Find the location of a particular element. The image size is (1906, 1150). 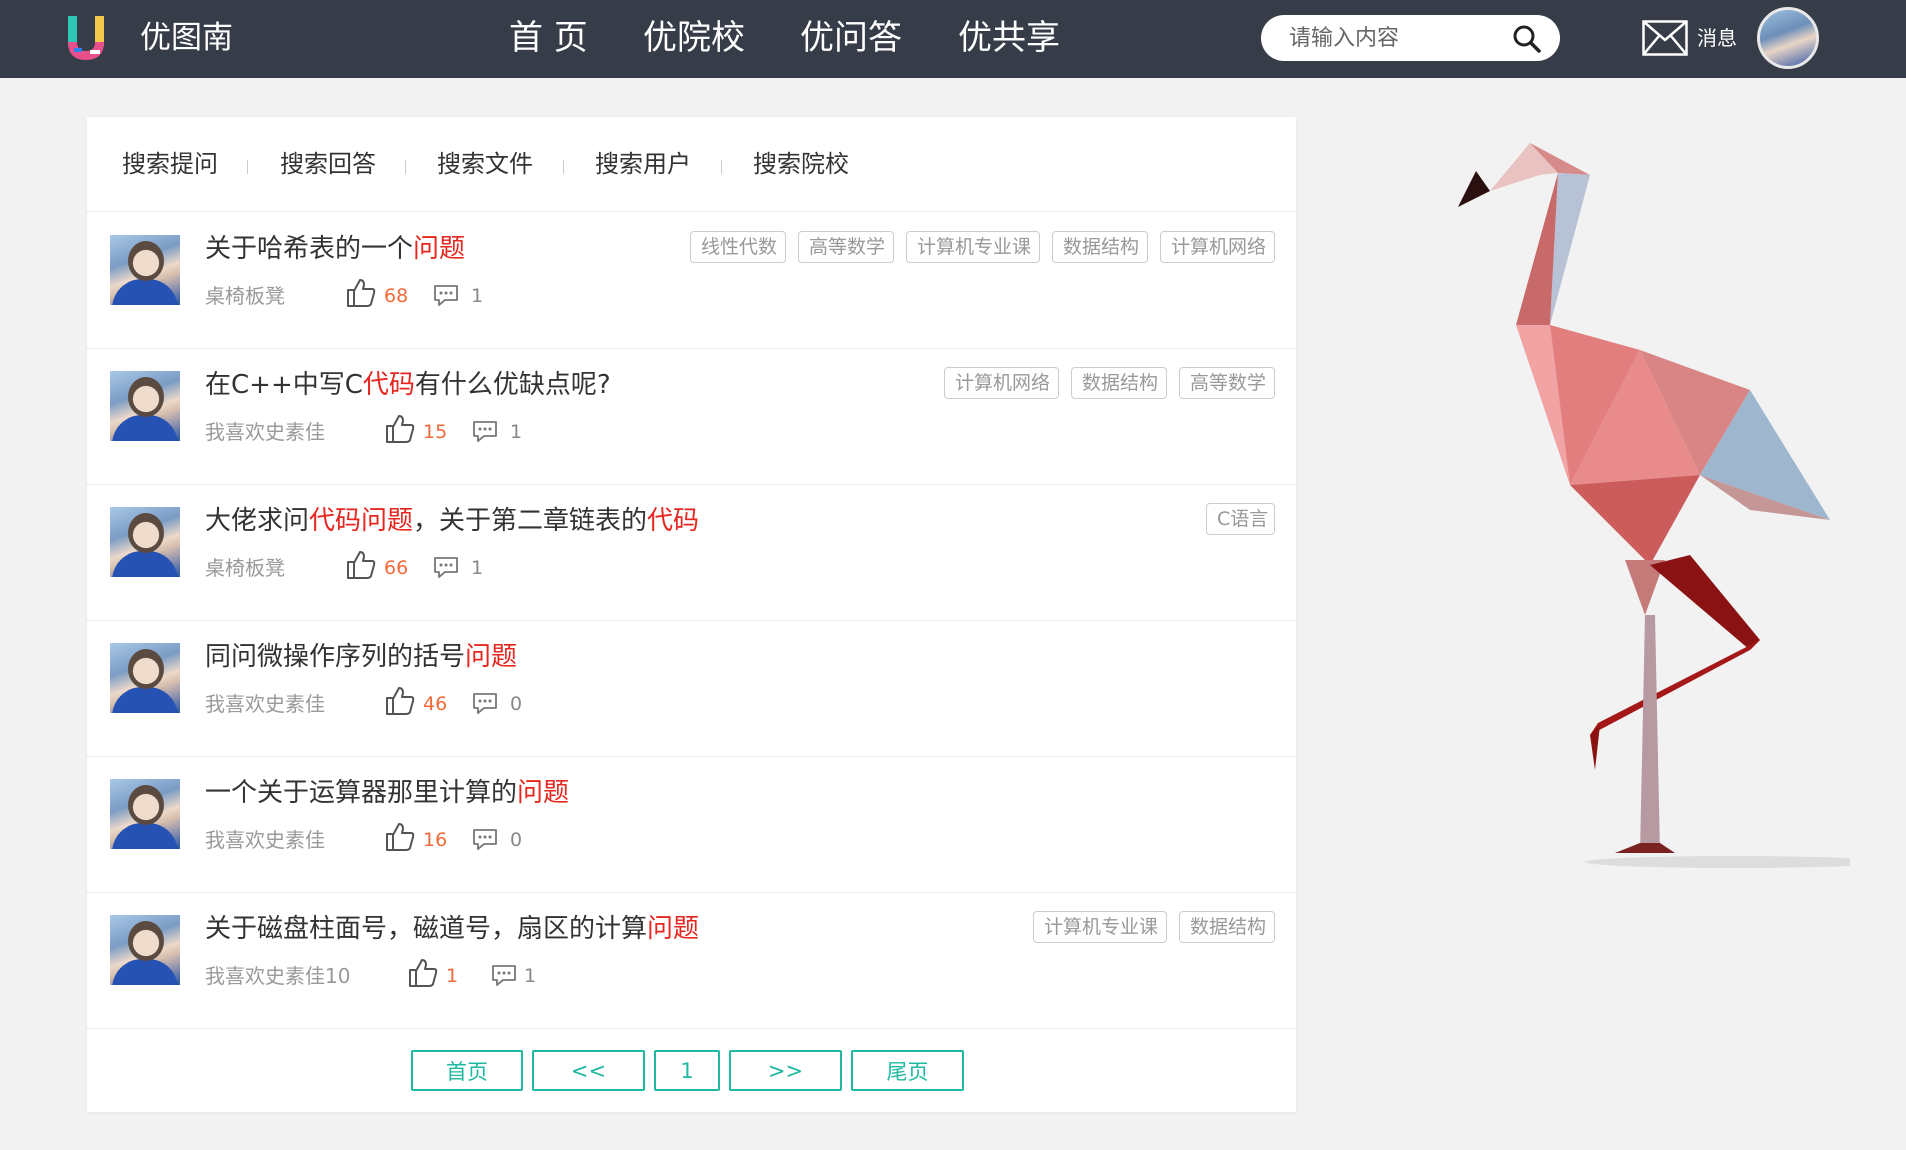

title-text: ，关于第二章链表的 is located at coordinates (530, 521).